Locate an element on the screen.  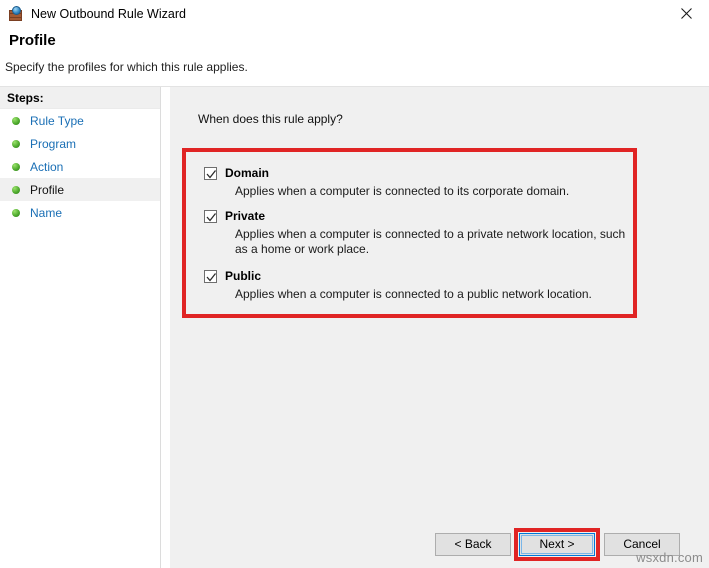
sidebar-item-rule-type: Rule Type is located at coordinates (80, 120).